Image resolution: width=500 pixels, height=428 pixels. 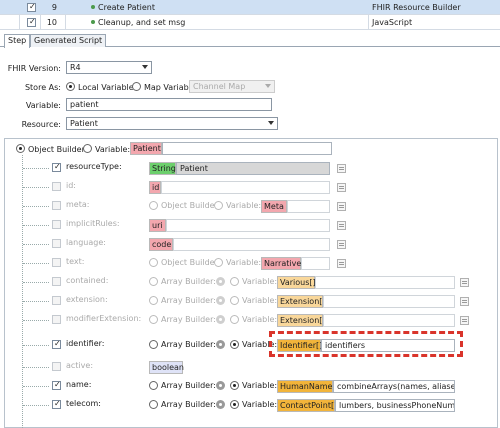 What do you see at coordinates (146, 148) in the screenshot?
I see `type-chip-patient: Patient` at bounding box center [146, 148].